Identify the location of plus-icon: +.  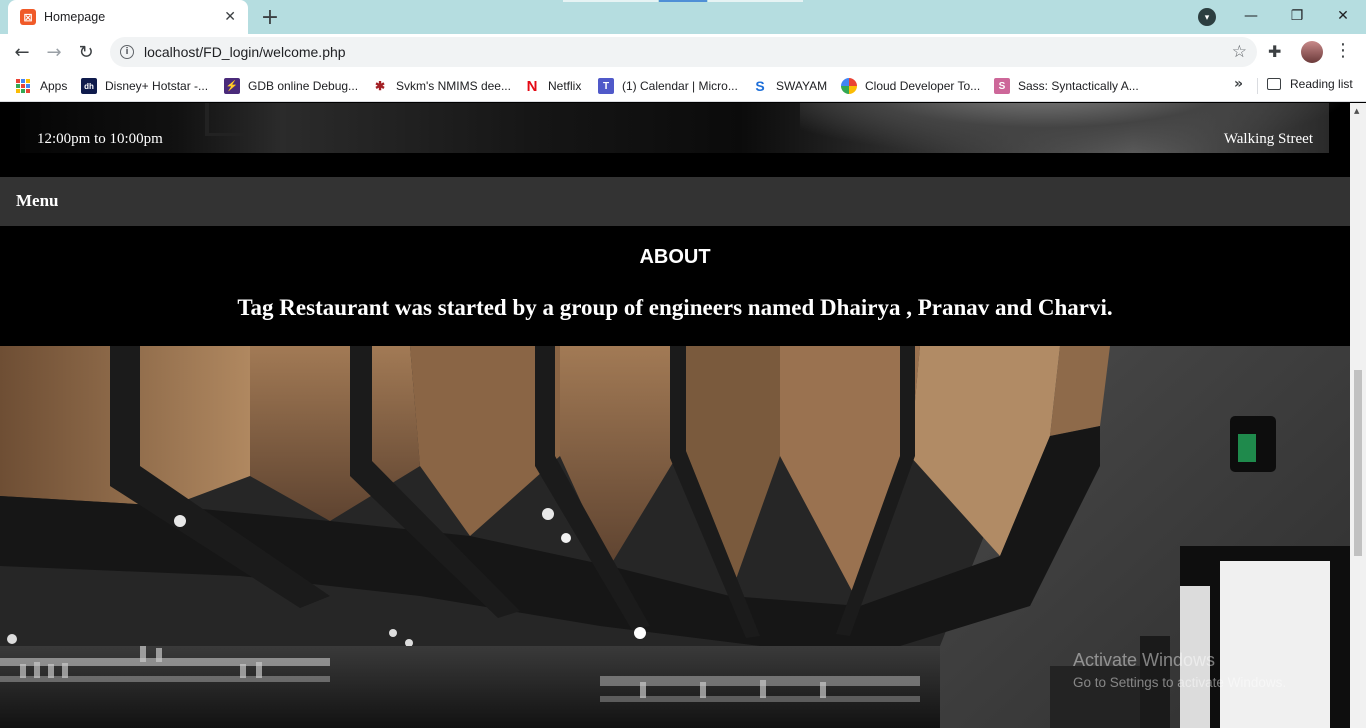
(270, 17).